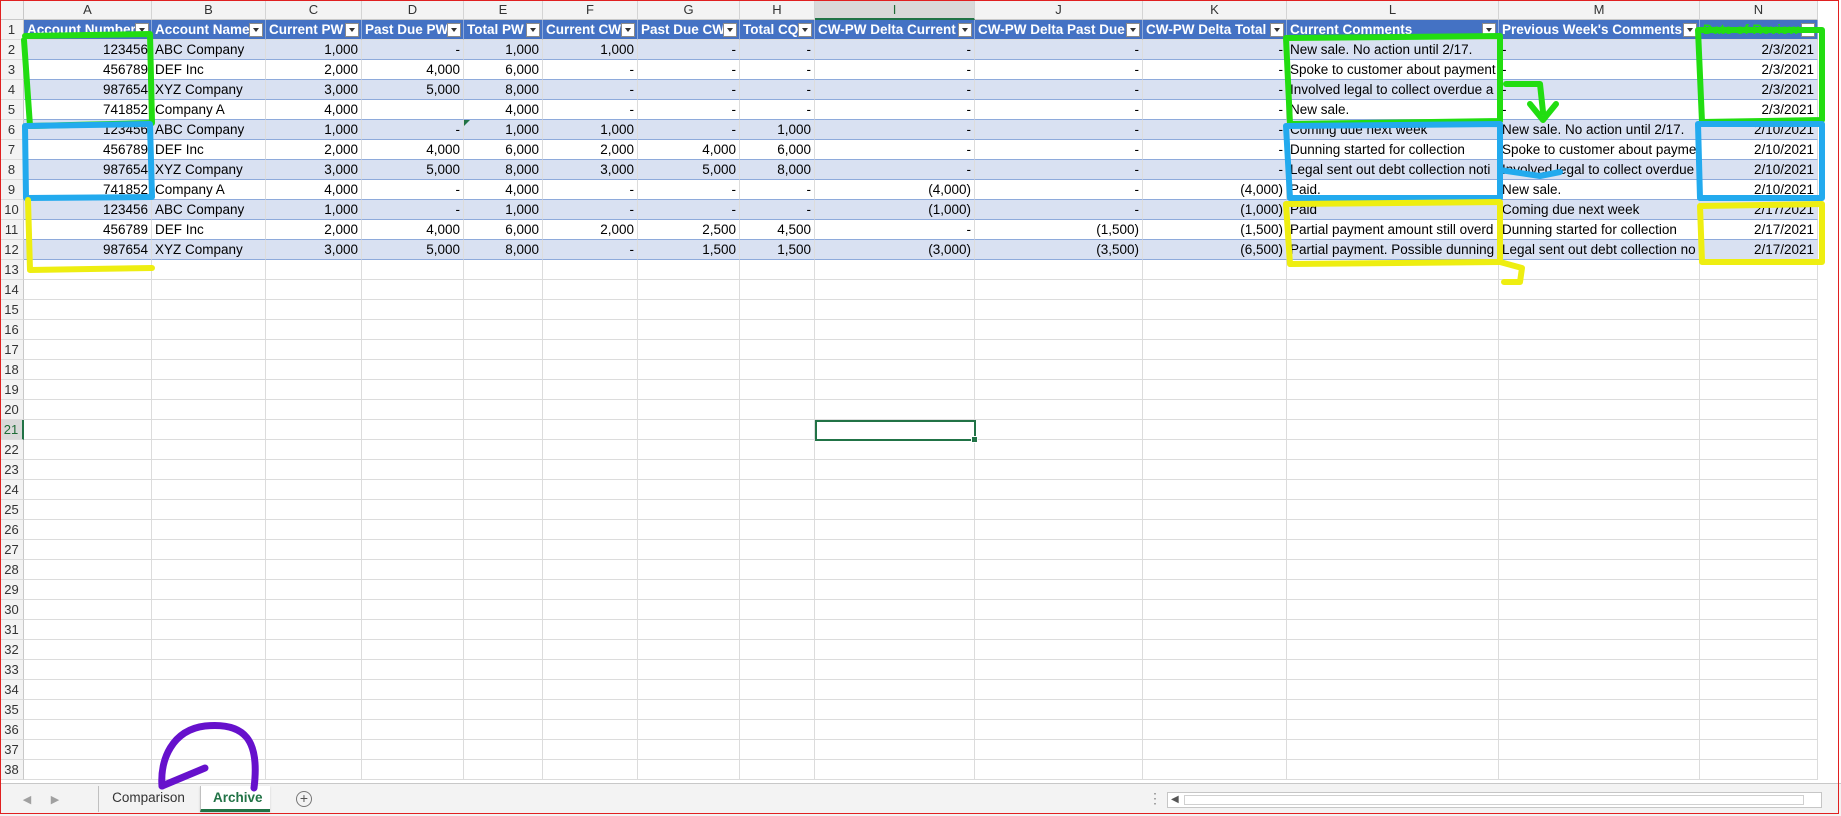  What do you see at coordinates (1599, 230) in the screenshot?
I see `table-cell: Dunning started for collection` at bounding box center [1599, 230].